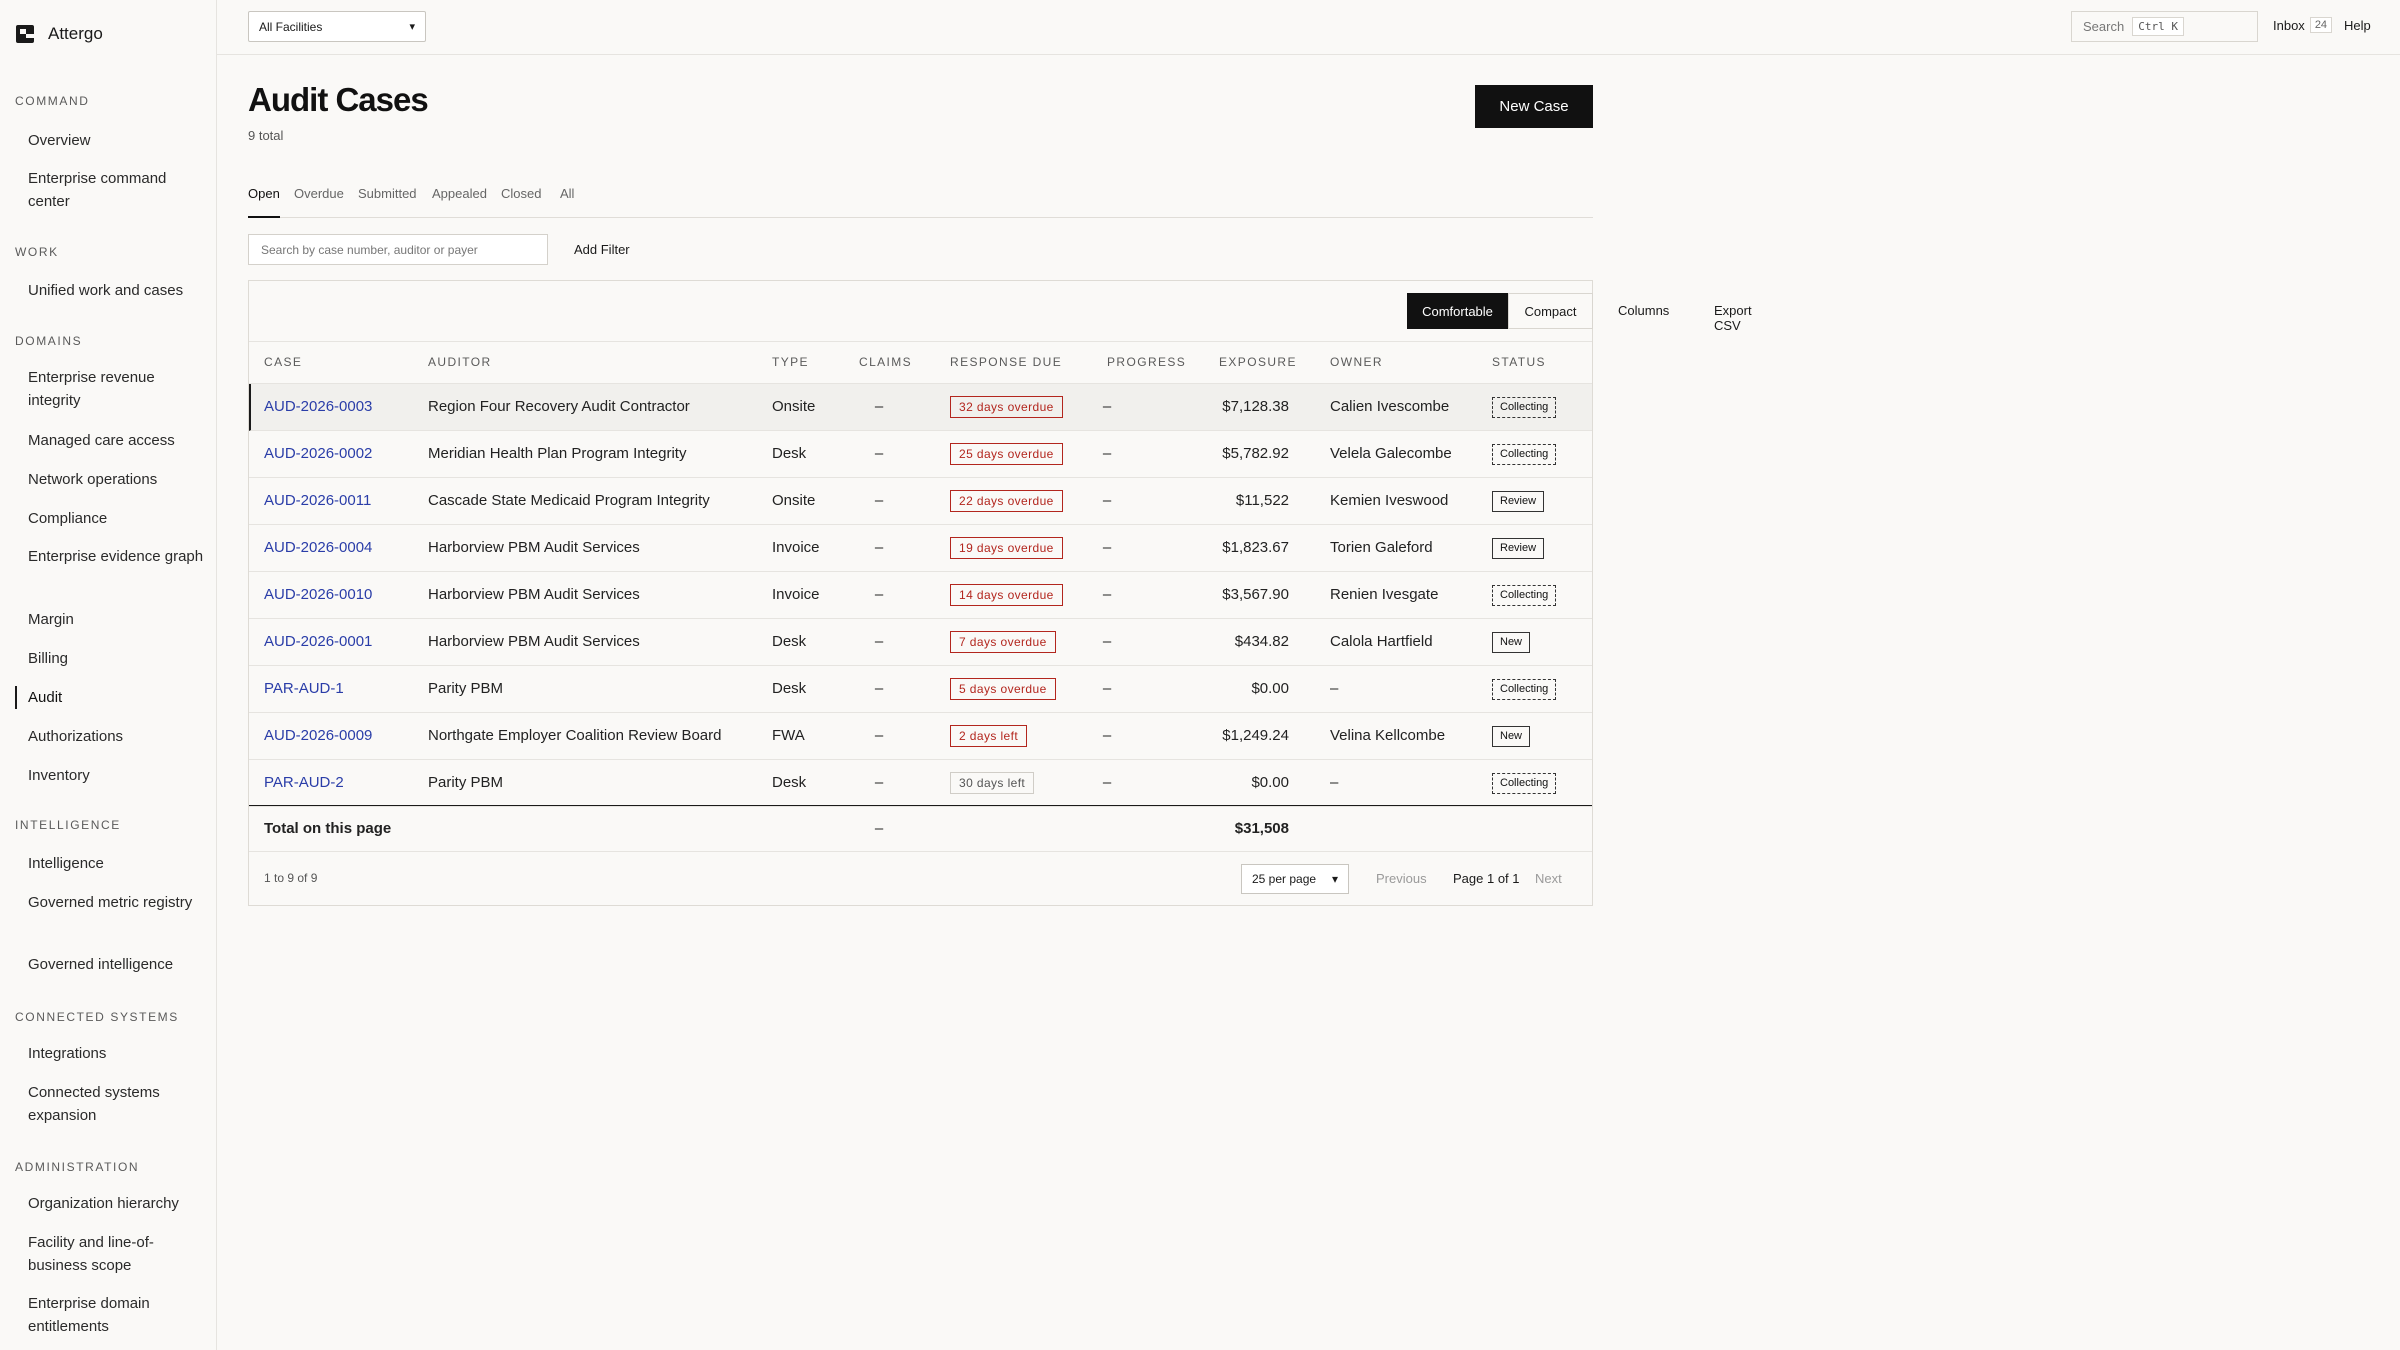  What do you see at coordinates (110, 1053) in the screenshot?
I see `sidebar-item-integrations: Integrations` at bounding box center [110, 1053].